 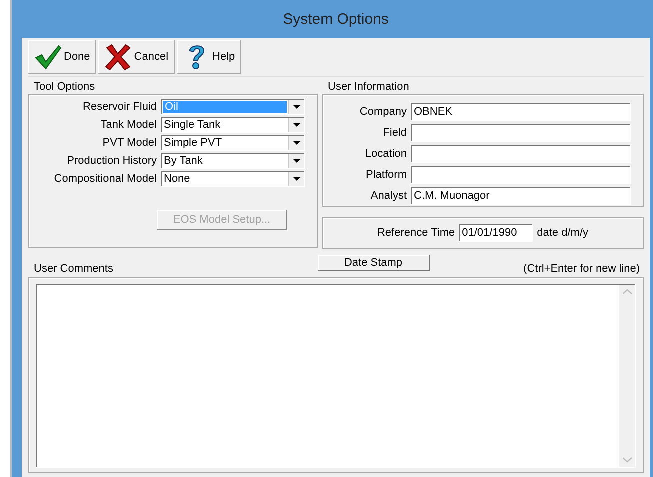 I want to click on field-label: Tank Model, so click(x=128, y=125).